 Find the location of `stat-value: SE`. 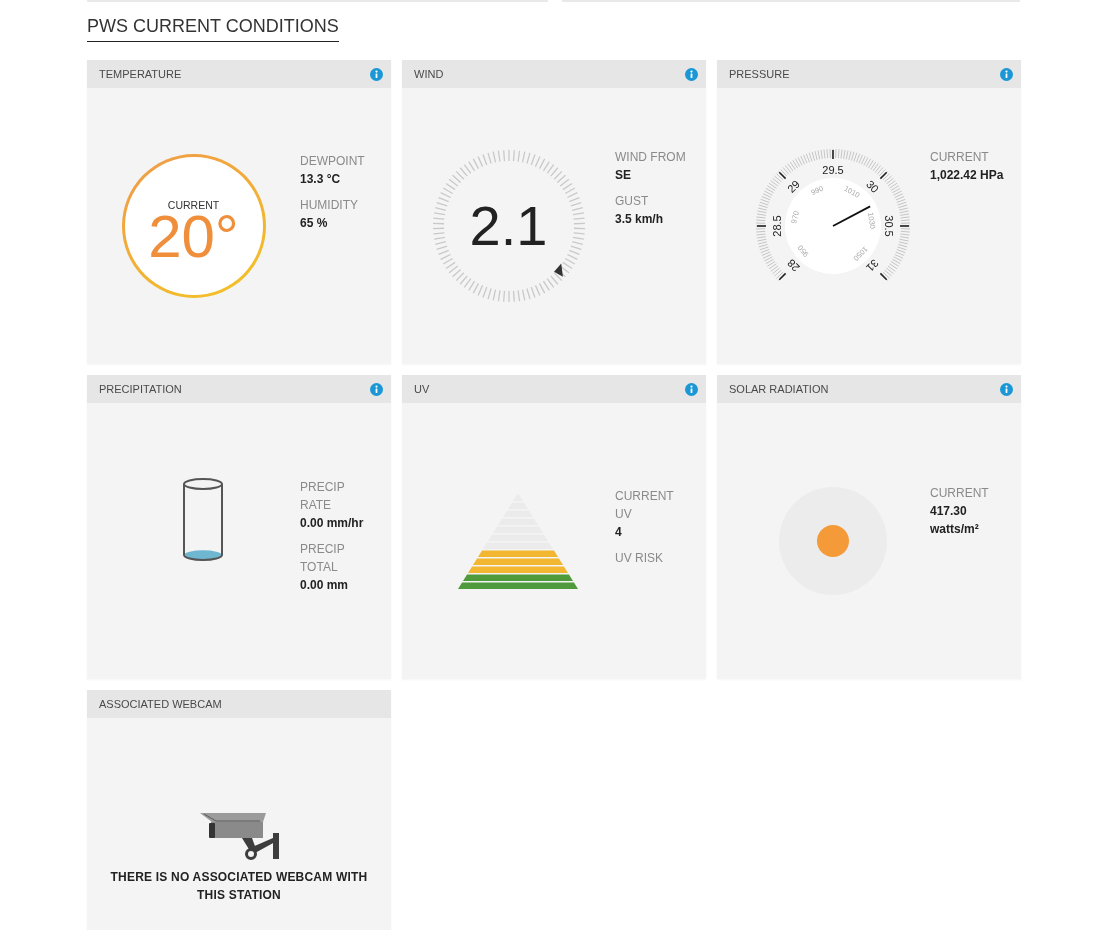

stat-value: SE is located at coordinates (623, 175).